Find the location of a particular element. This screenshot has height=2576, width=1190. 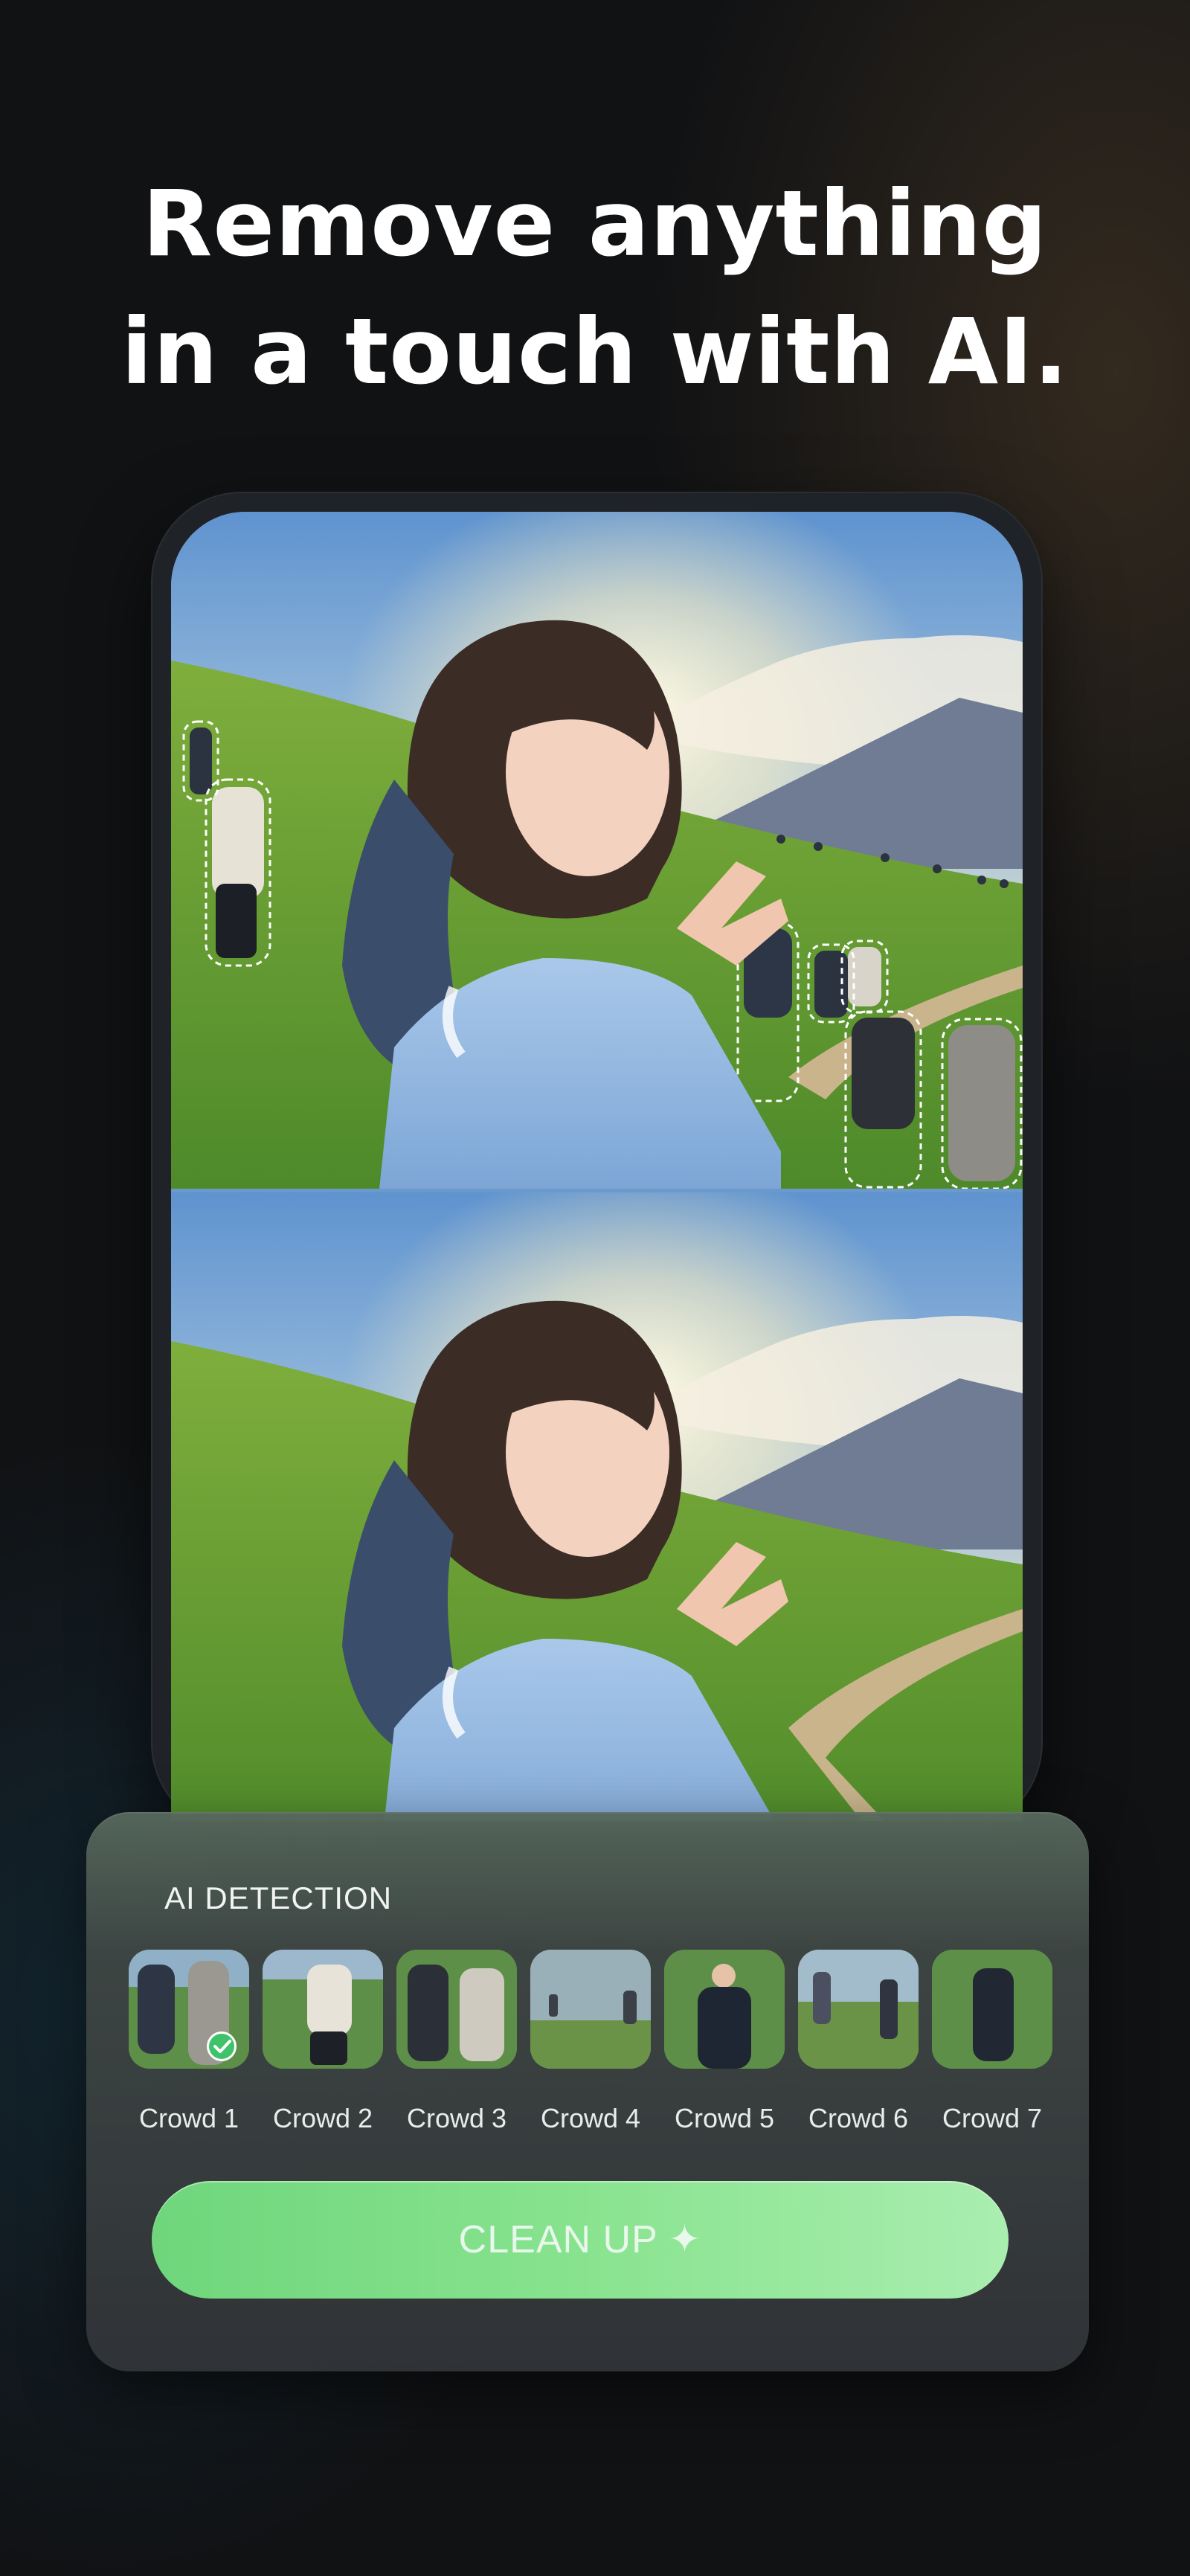

crowd-1-label: Crowd 1 is located at coordinates (188, 2118).